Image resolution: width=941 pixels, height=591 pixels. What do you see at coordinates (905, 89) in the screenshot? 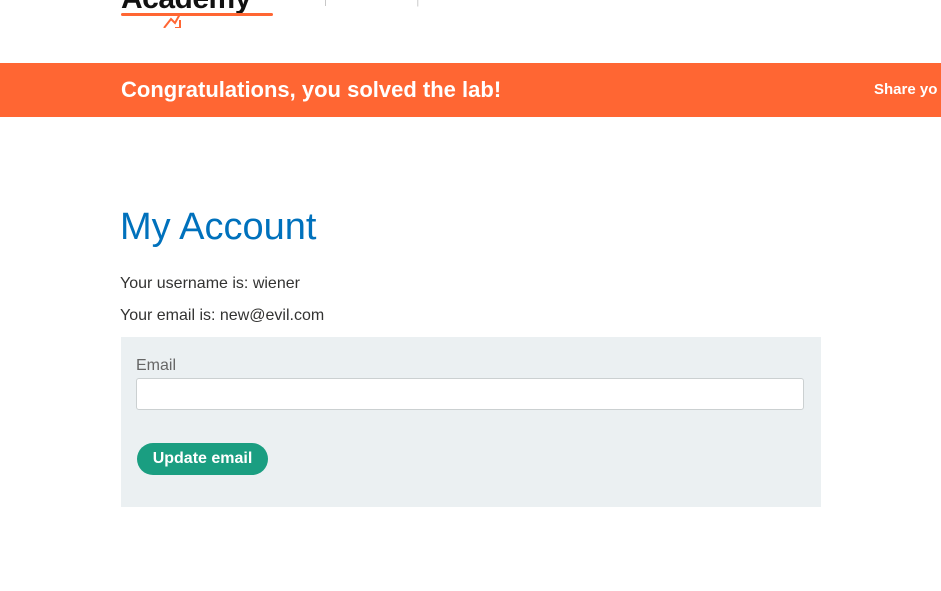
I see `share-link: Share yo` at bounding box center [905, 89].